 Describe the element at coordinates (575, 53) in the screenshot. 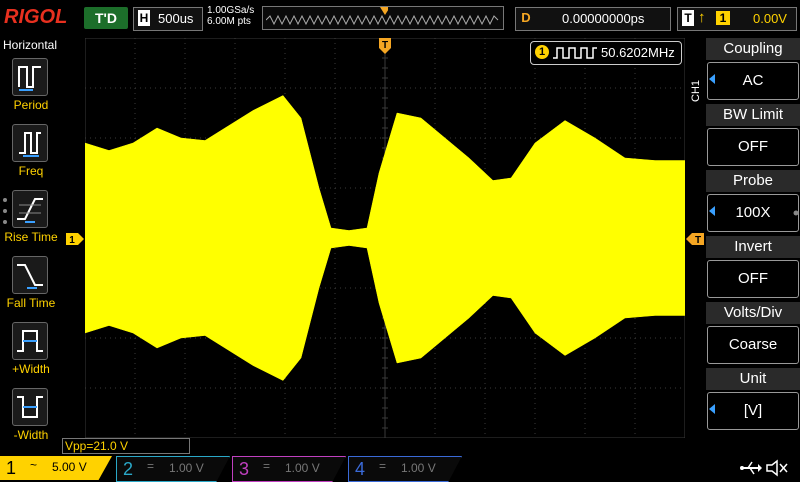

I see `square-wave-icon` at that location.